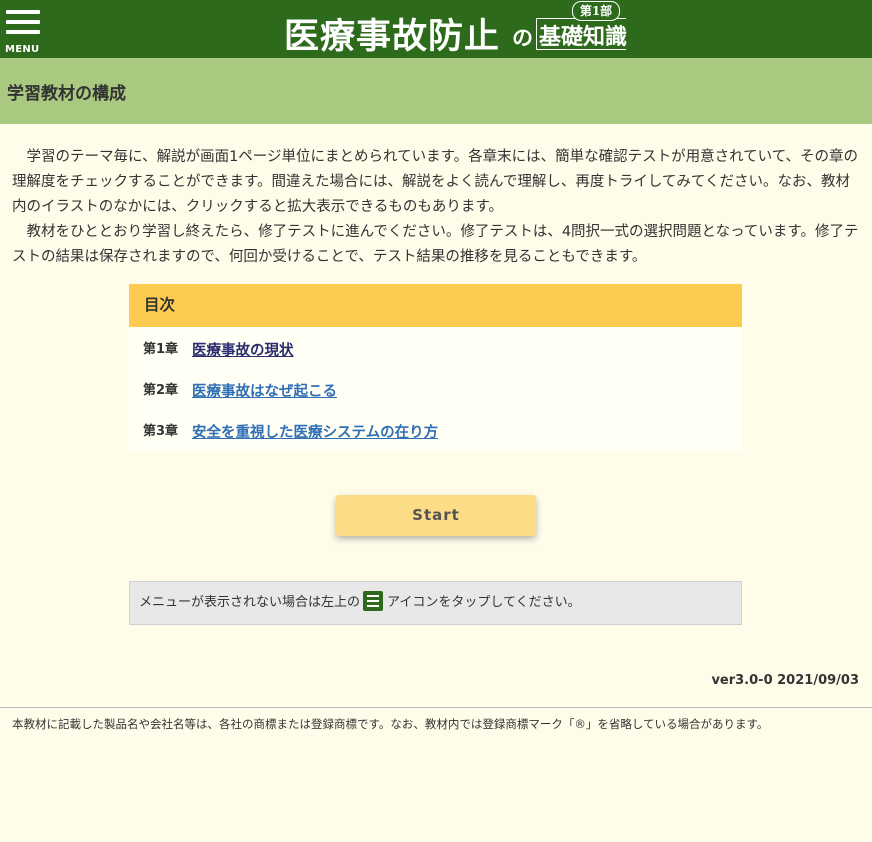 Image resolution: width=872 pixels, height=842 pixels. I want to click on logo-part-badge: 第1部, so click(596, 11).